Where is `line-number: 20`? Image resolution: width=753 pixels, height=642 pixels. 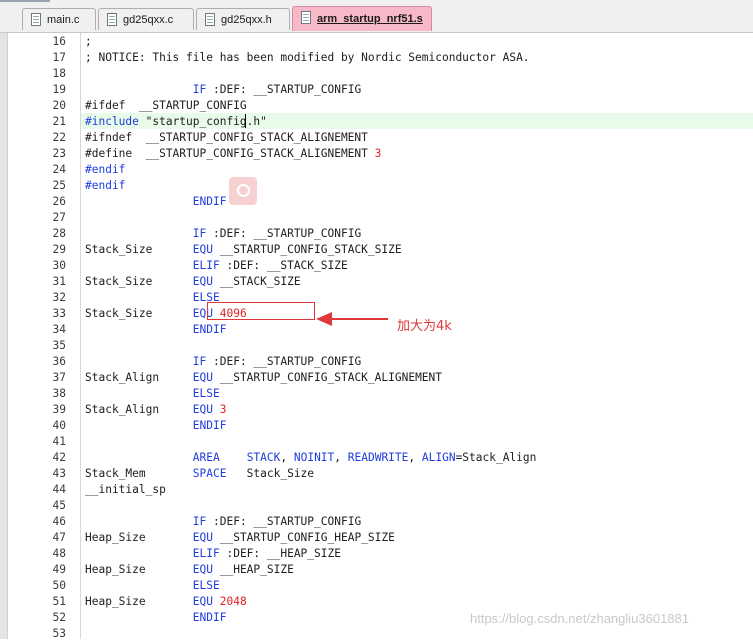 line-number: 20 is located at coordinates (59, 105).